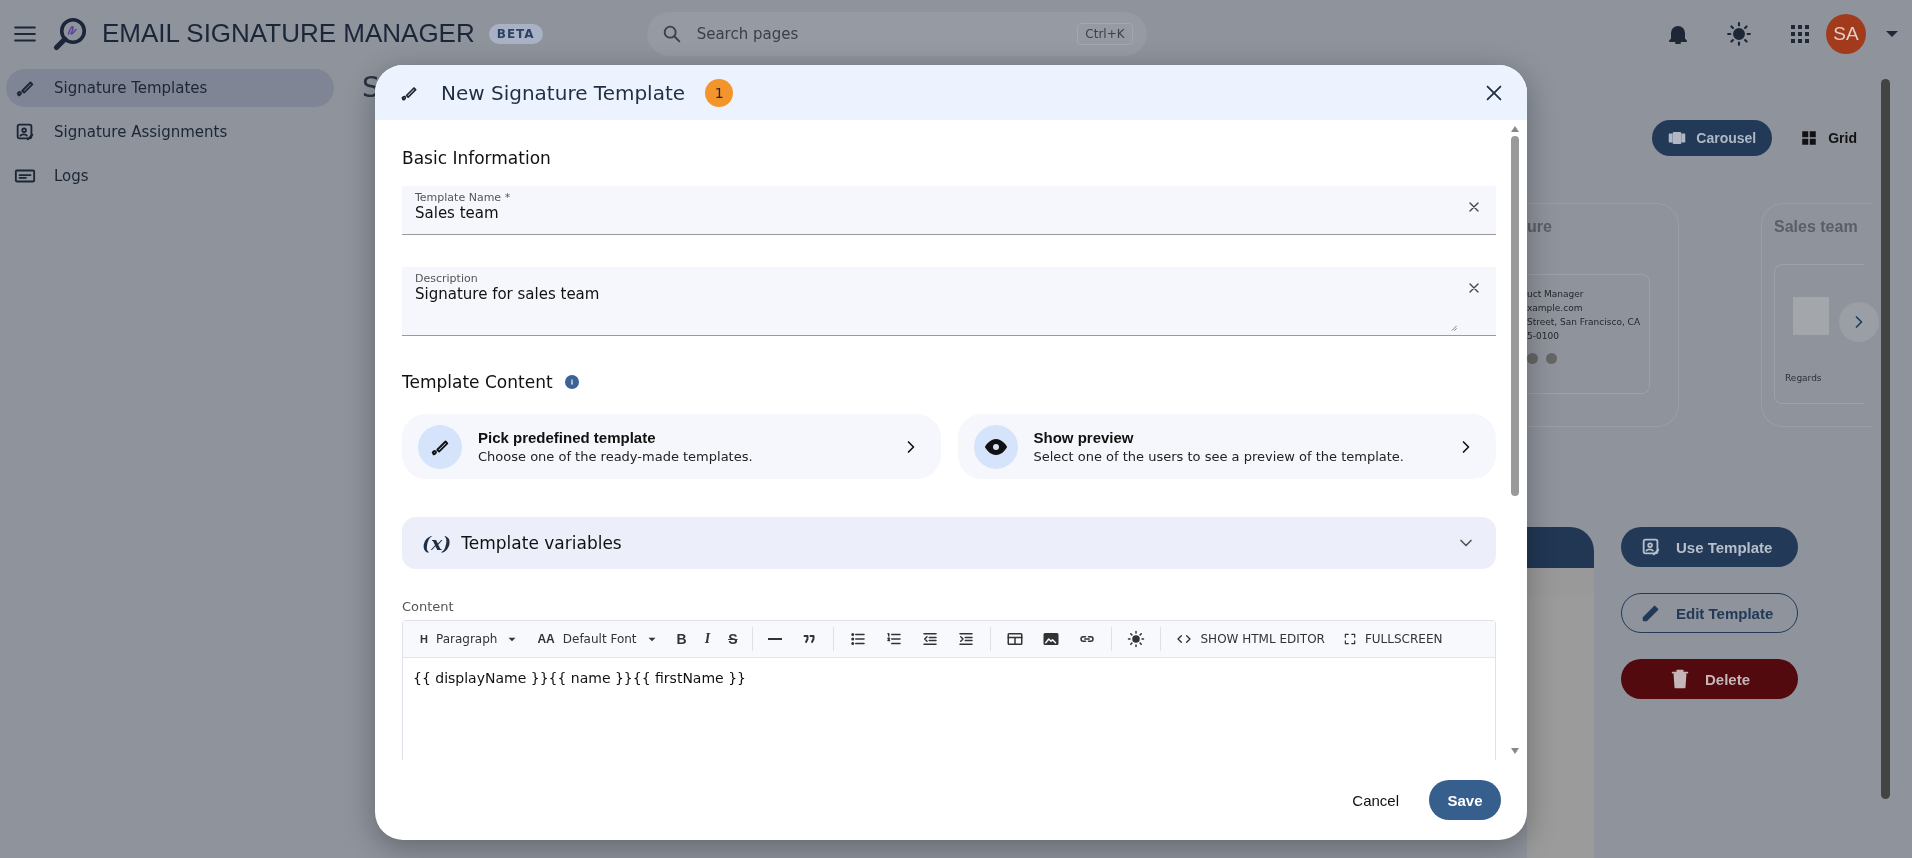 This screenshot has width=1912, height=858. I want to click on text-field: Description Signature for sales team, so click(949, 301).